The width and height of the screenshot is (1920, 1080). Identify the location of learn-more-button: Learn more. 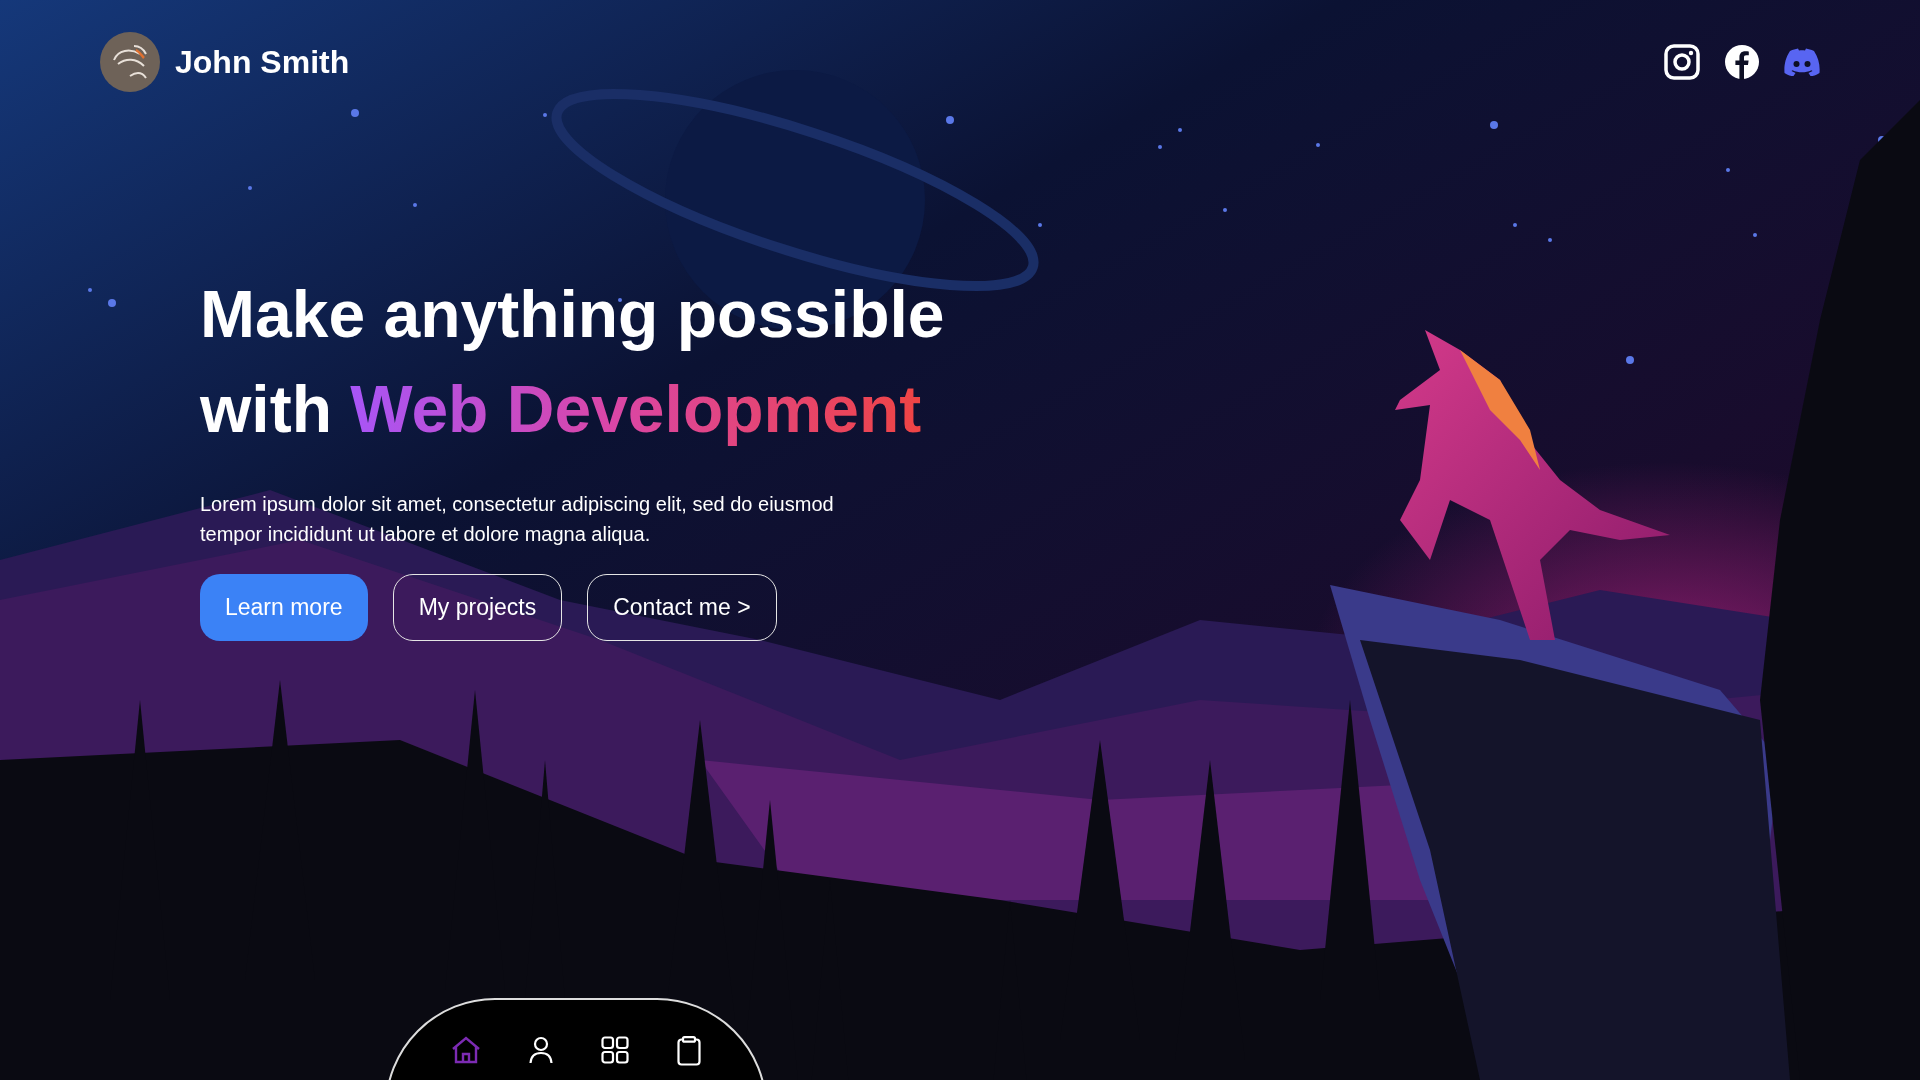
(284, 607).